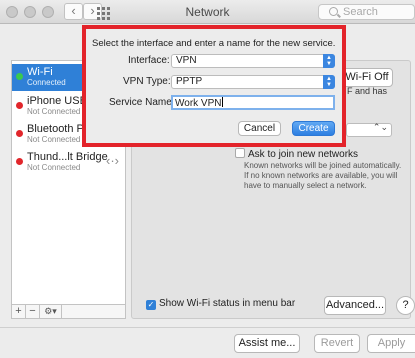 The width and height of the screenshot is (415, 358). What do you see at coordinates (360, 12) in the screenshot?
I see `search-placeholder: Search` at bounding box center [360, 12].